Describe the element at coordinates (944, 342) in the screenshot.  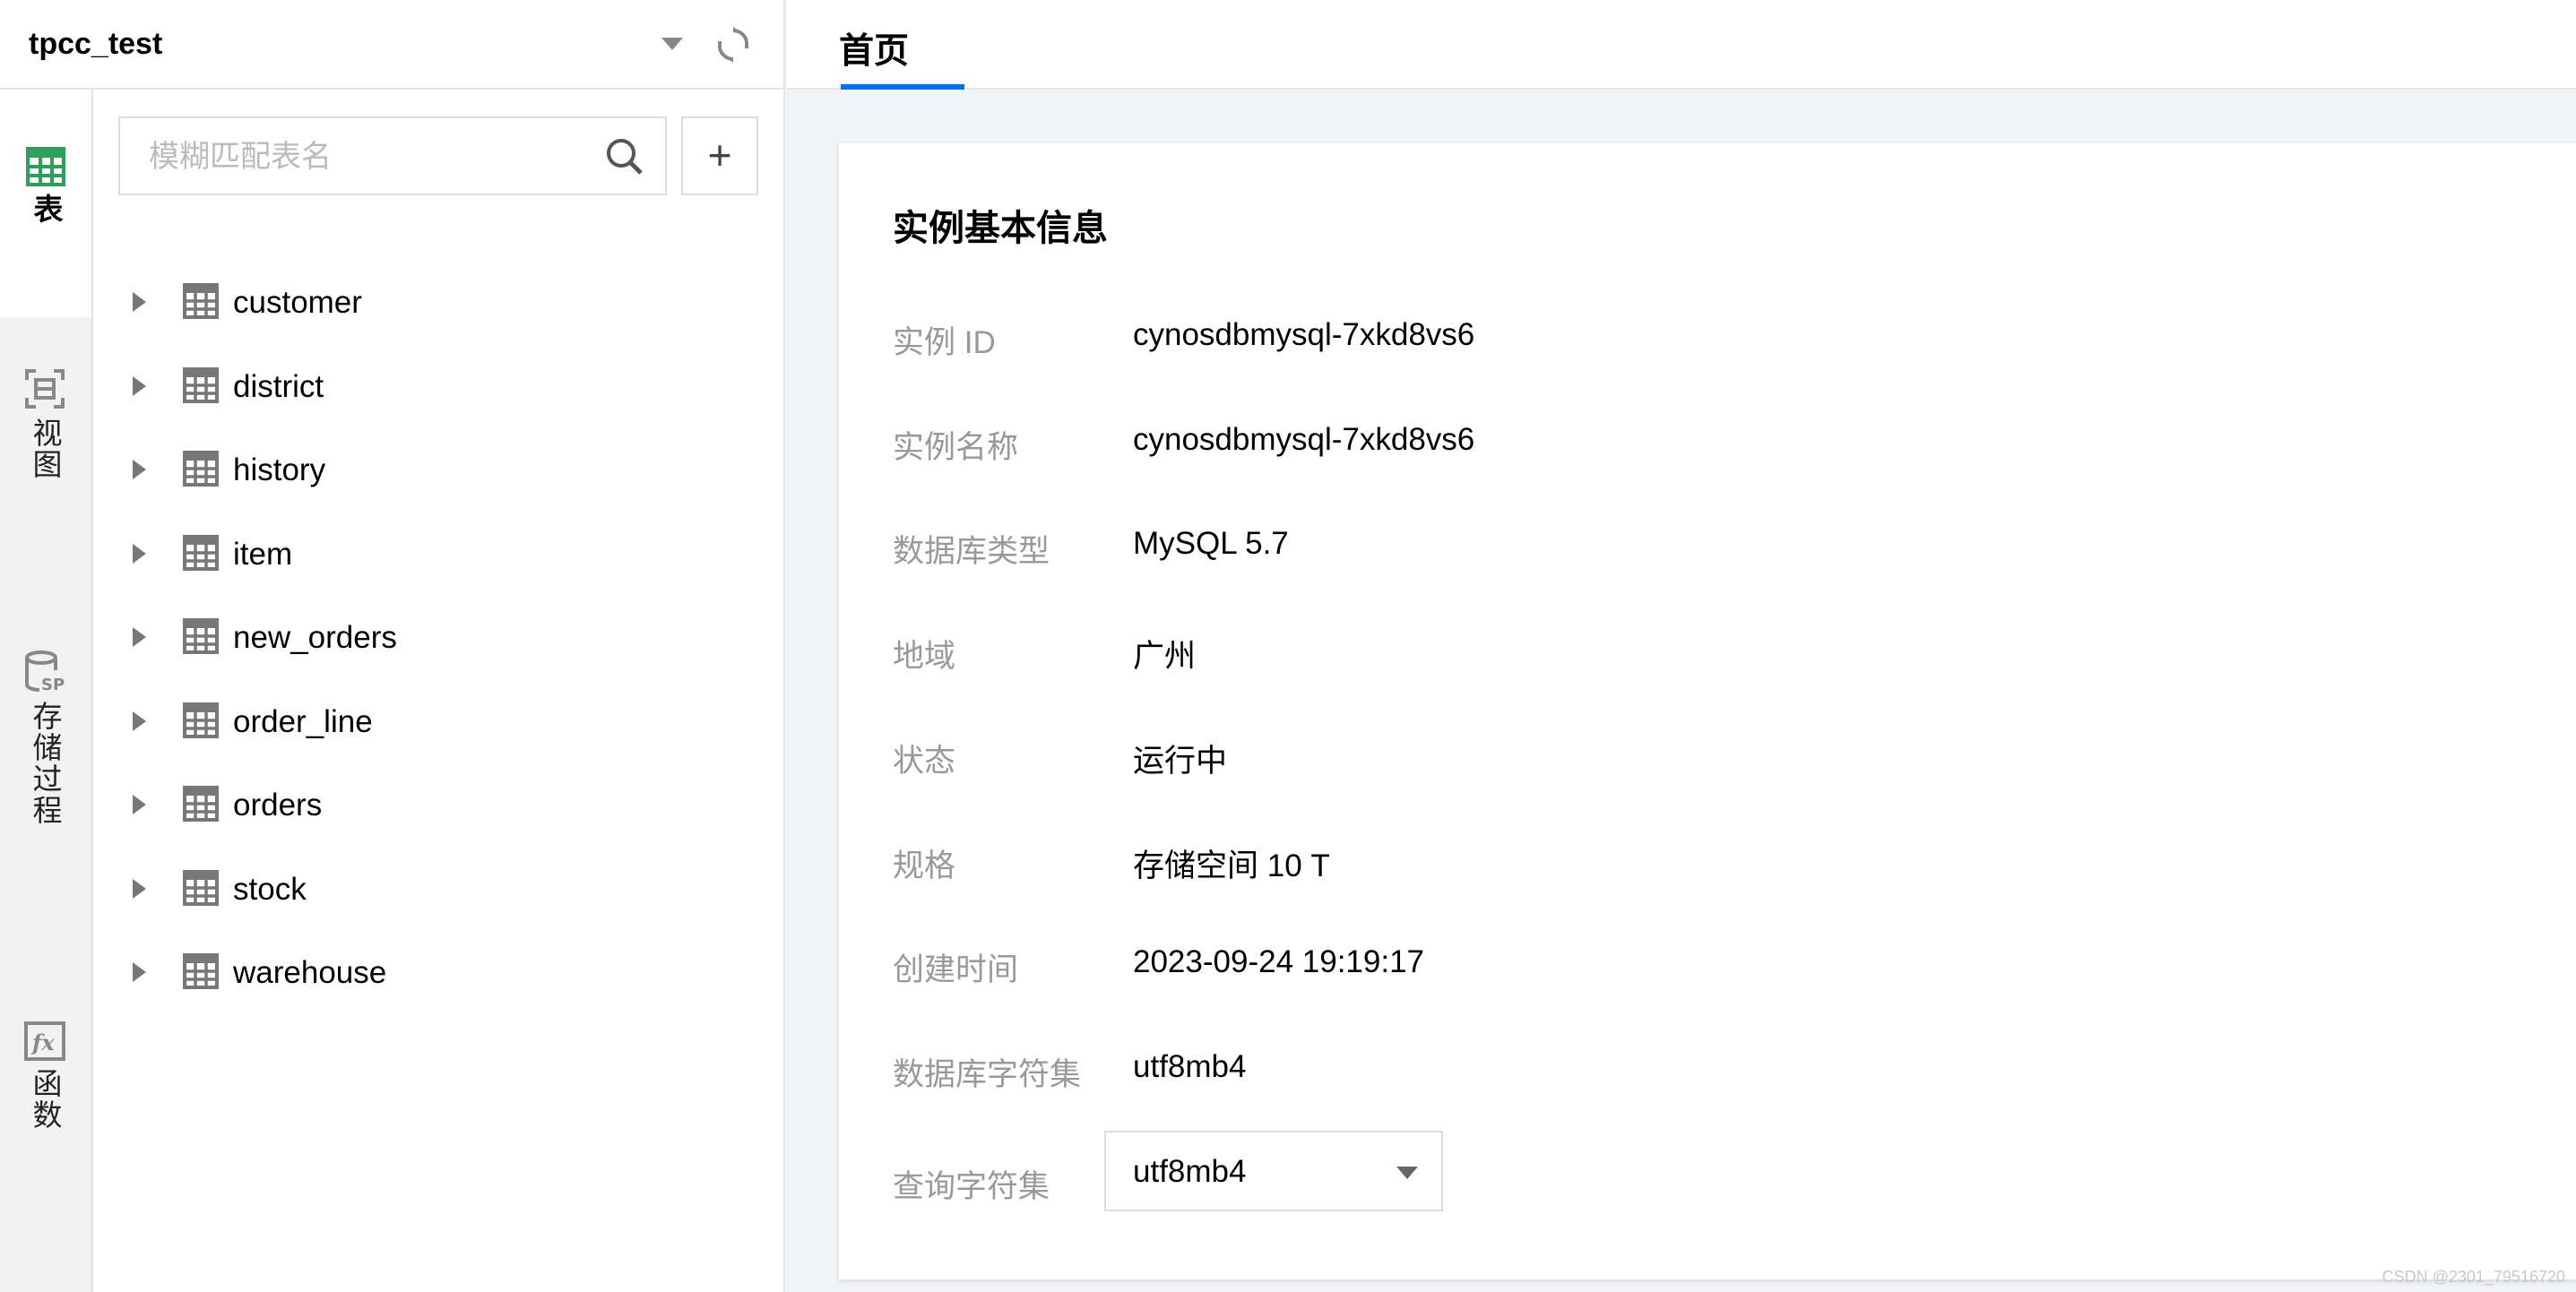
I see `info-label: 实例 ID` at that location.